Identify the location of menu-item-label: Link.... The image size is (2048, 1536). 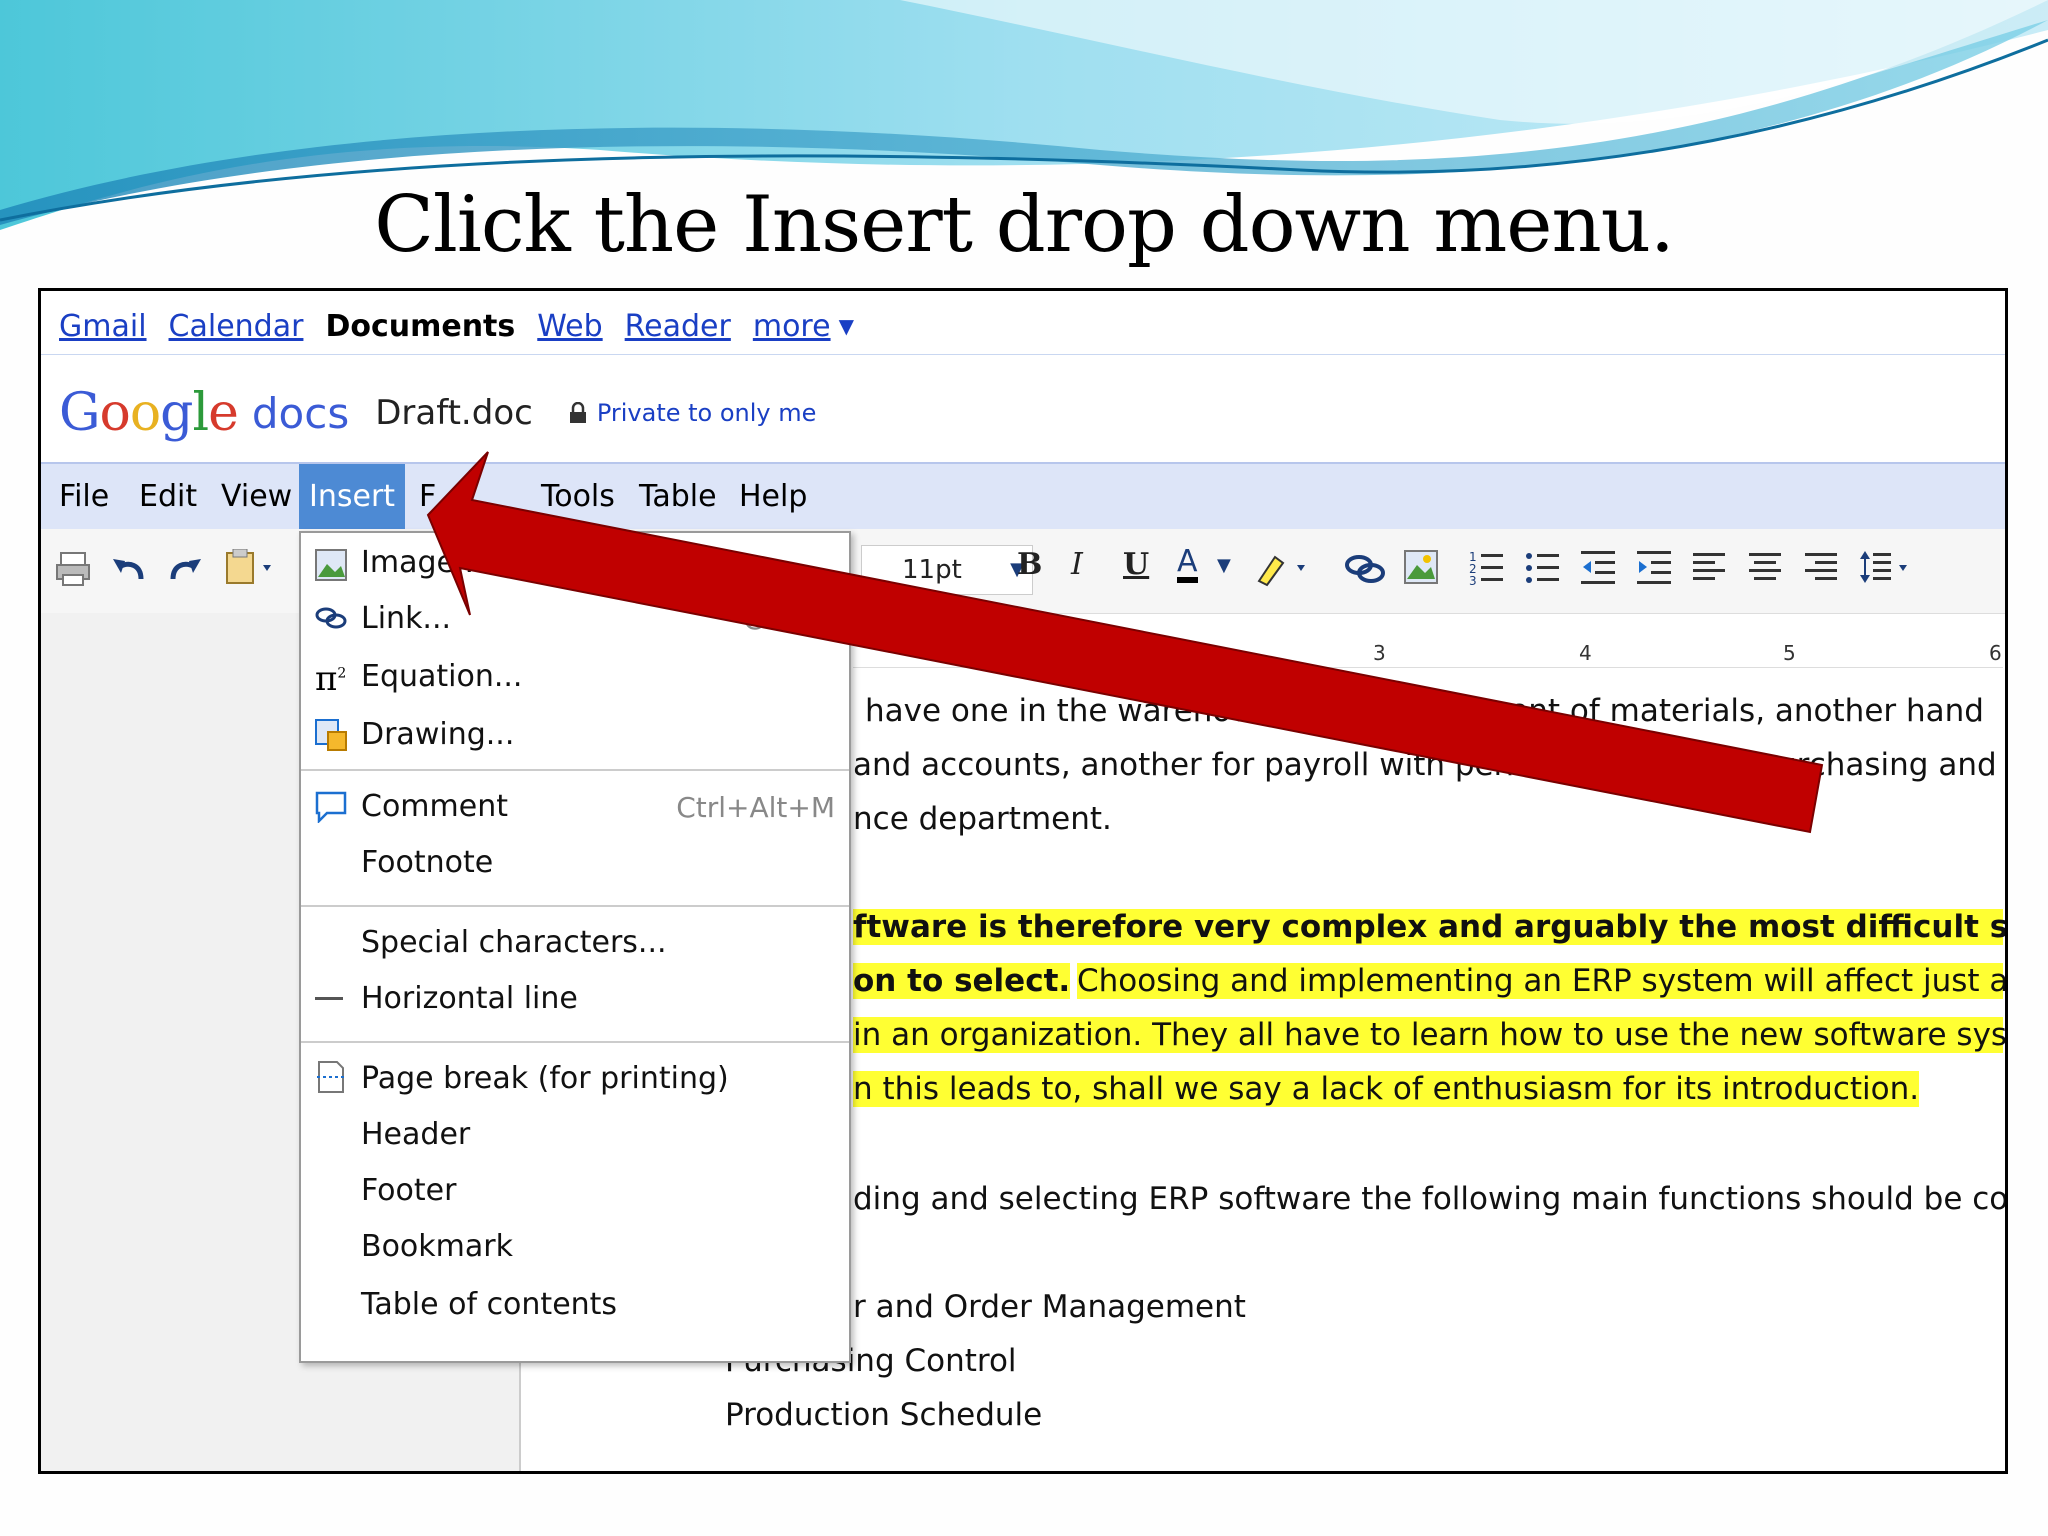
(406, 618).